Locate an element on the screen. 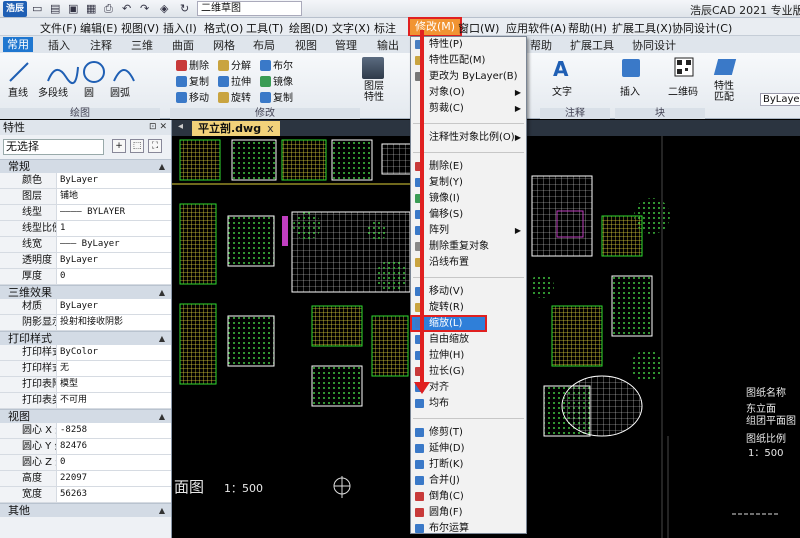 This screenshot has height=538, width=800. menu-help: 帮助(H) is located at coordinates (587, 28).